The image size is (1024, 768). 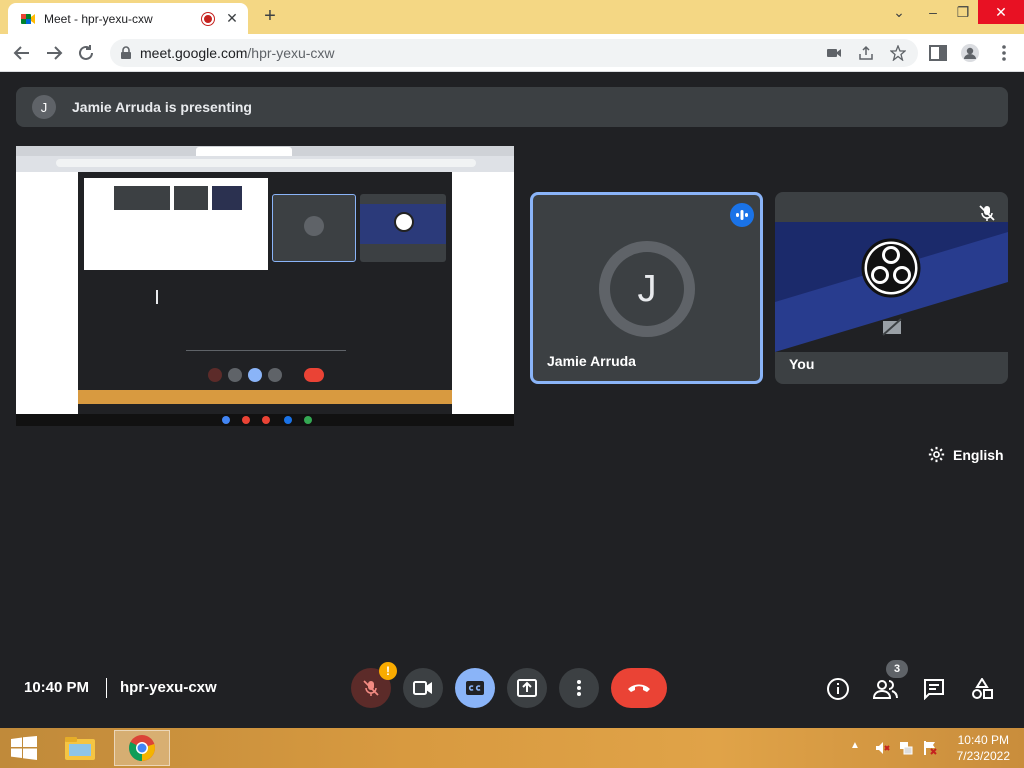 I want to click on end-call-icon, so click(x=639, y=688).